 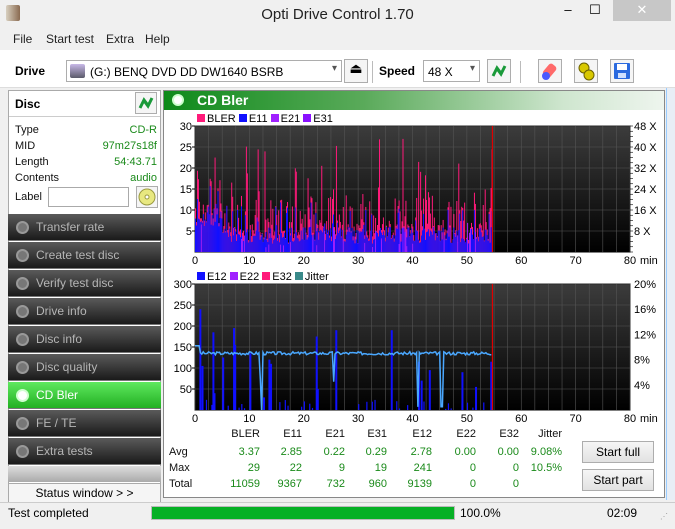 What do you see at coordinates (586, 71) in the screenshot?
I see `settings-button` at bounding box center [586, 71].